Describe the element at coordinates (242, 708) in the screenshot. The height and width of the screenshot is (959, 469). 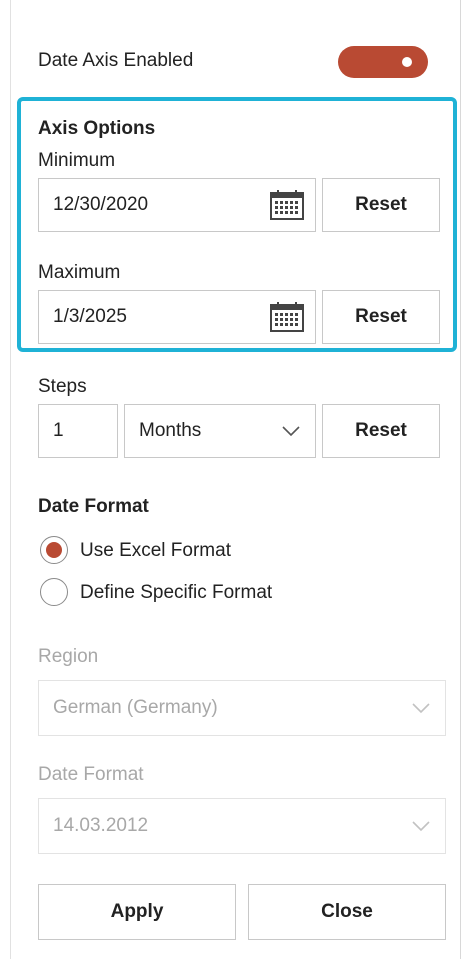
I see `region-select: German (Germany)` at that location.